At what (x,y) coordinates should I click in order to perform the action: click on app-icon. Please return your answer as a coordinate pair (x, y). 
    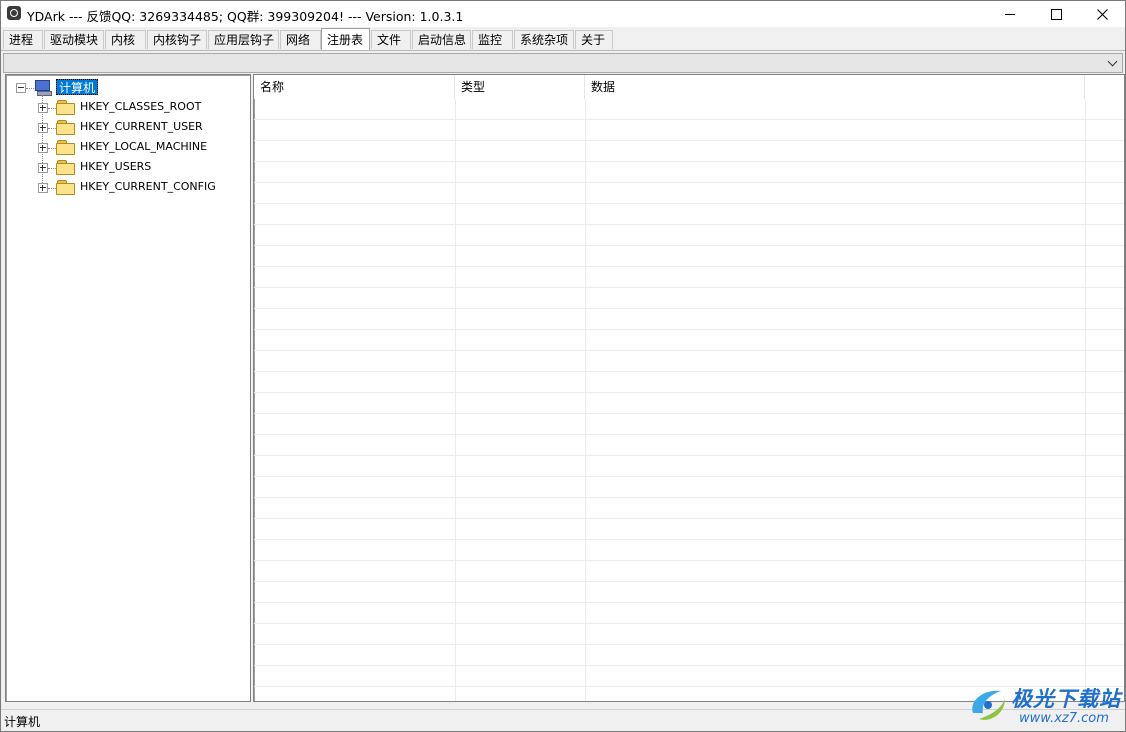
    Looking at the image, I should click on (14, 13).